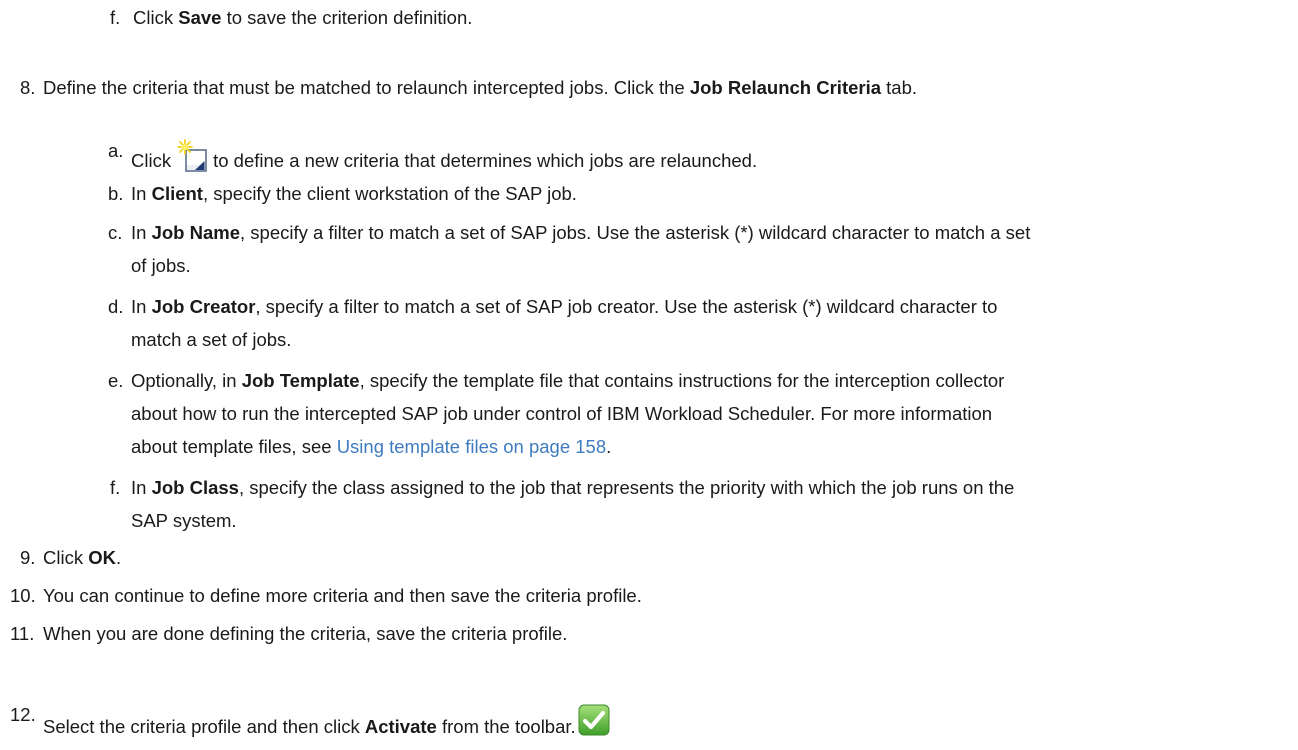  Describe the element at coordinates (161, 265) in the screenshot. I see `step-8c-line2: of jobs.` at that location.